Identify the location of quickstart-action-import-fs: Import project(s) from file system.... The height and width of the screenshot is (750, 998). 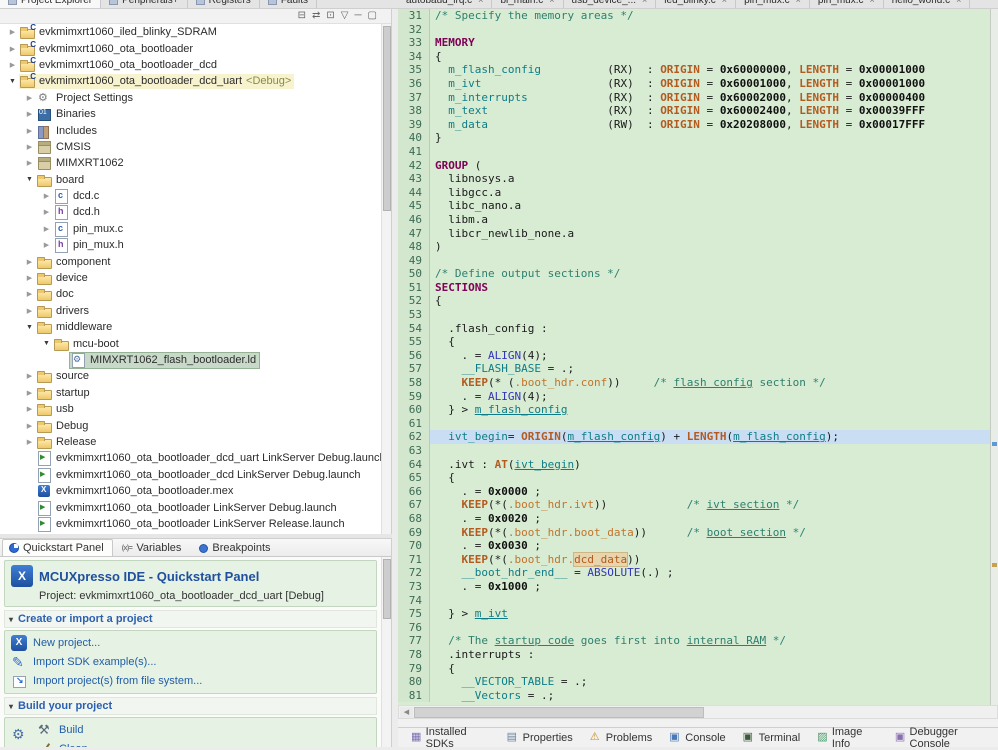
(190, 681).